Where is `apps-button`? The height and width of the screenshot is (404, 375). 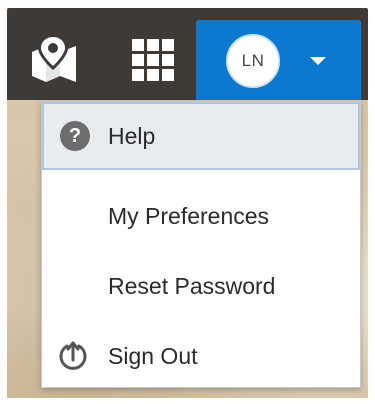 apps-button is located at coordinates (153, 60).